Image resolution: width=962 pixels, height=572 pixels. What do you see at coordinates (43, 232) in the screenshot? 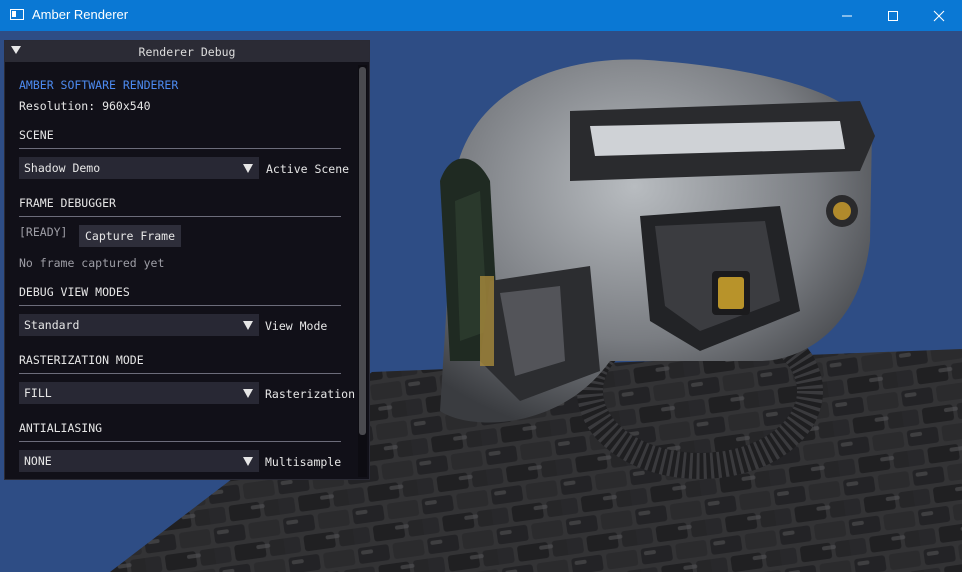
I see `frame-debugger-status: [READY]` at bounding box center [43, 232].